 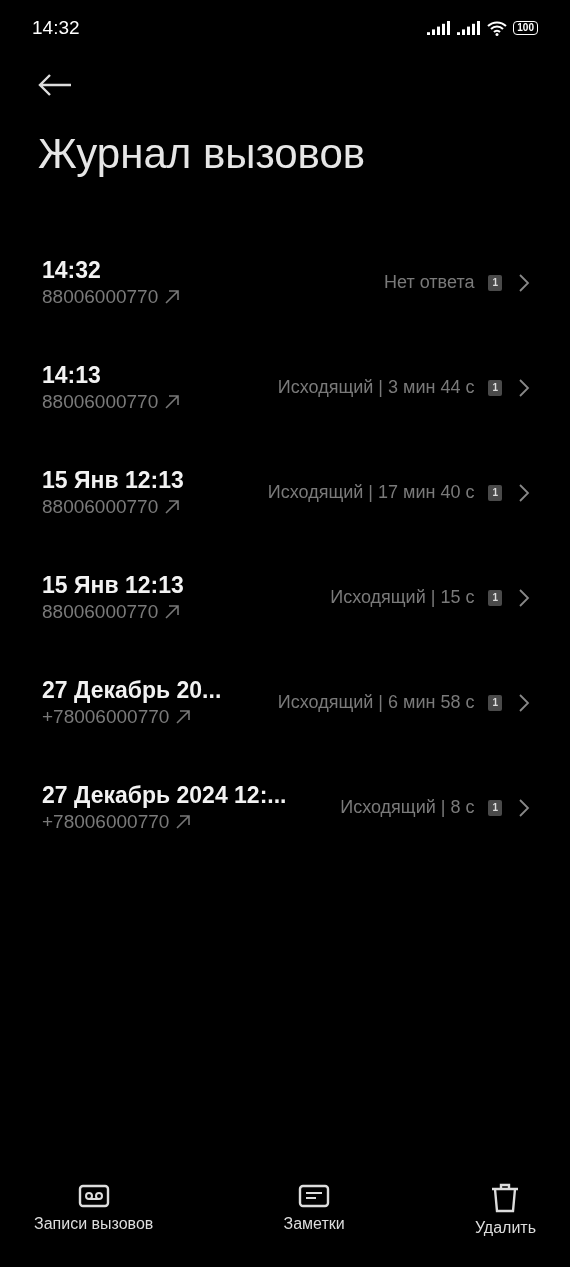 I want to click on page-title: Журнал вызовов, so click(x=202, y=154).